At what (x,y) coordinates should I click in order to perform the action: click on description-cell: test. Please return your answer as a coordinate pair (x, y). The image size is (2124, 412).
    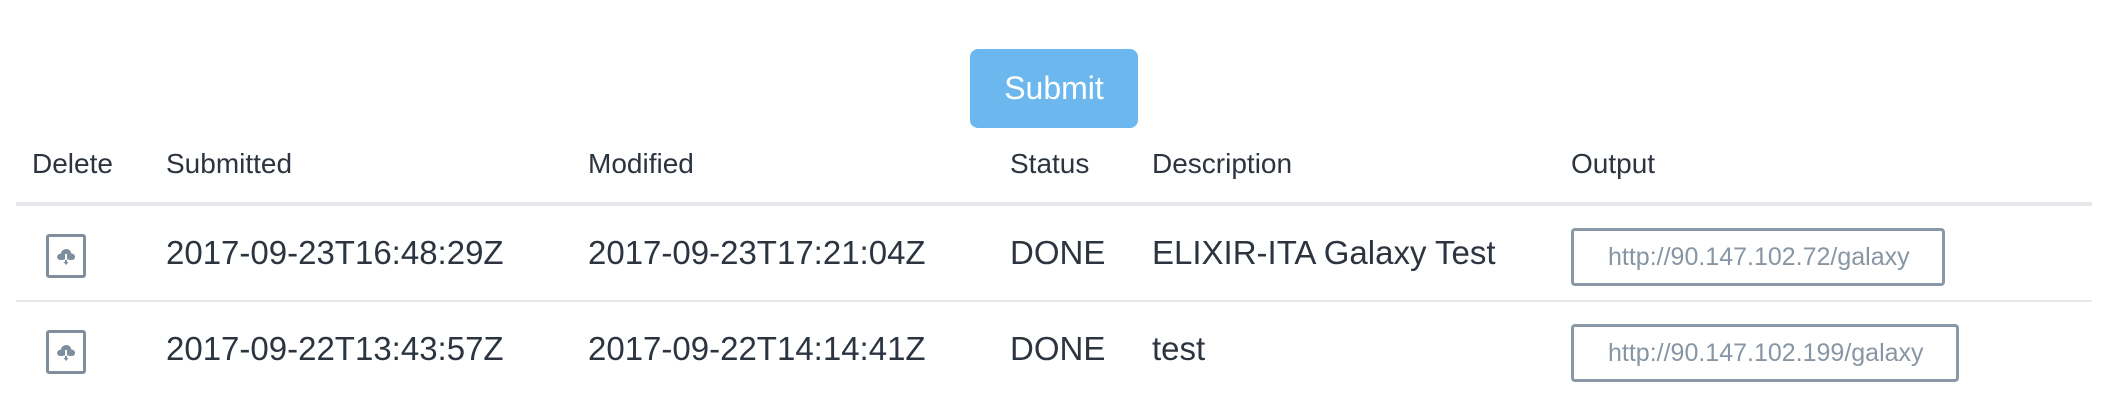
    Looking at the image, I should click on (1179, 348).